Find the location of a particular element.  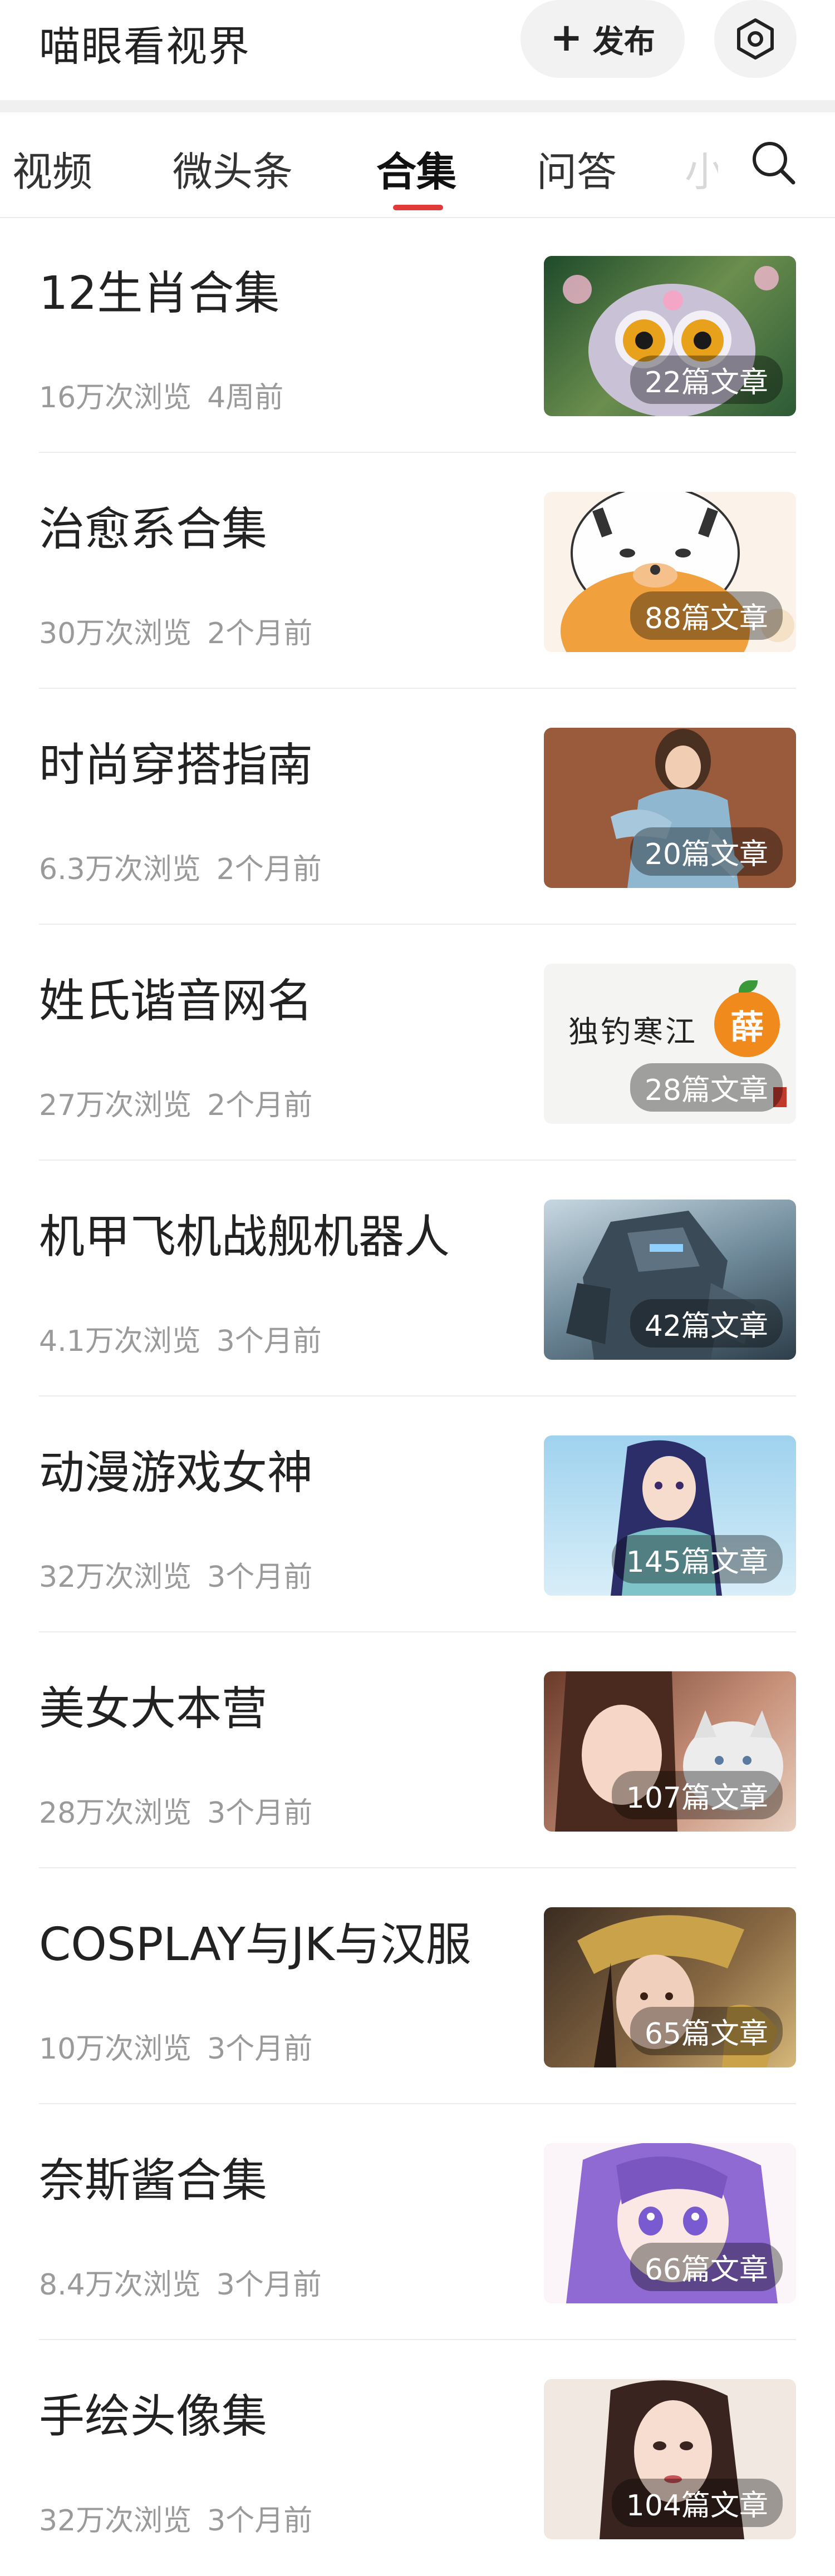

article-count-badge: 65篇文章 is located at coordinates (706, 2031).